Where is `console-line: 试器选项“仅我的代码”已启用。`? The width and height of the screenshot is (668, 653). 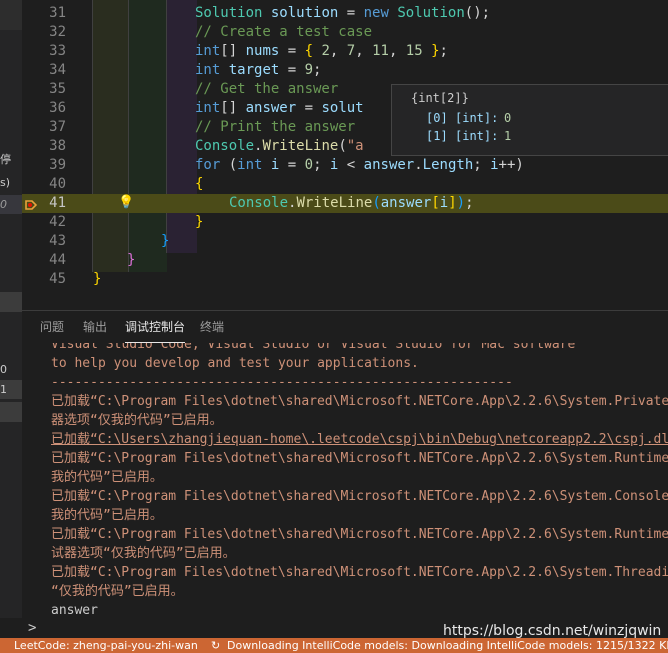
console-line: 试器选项“仅我的代码”已启用。 is located at coordinates (143, 553).